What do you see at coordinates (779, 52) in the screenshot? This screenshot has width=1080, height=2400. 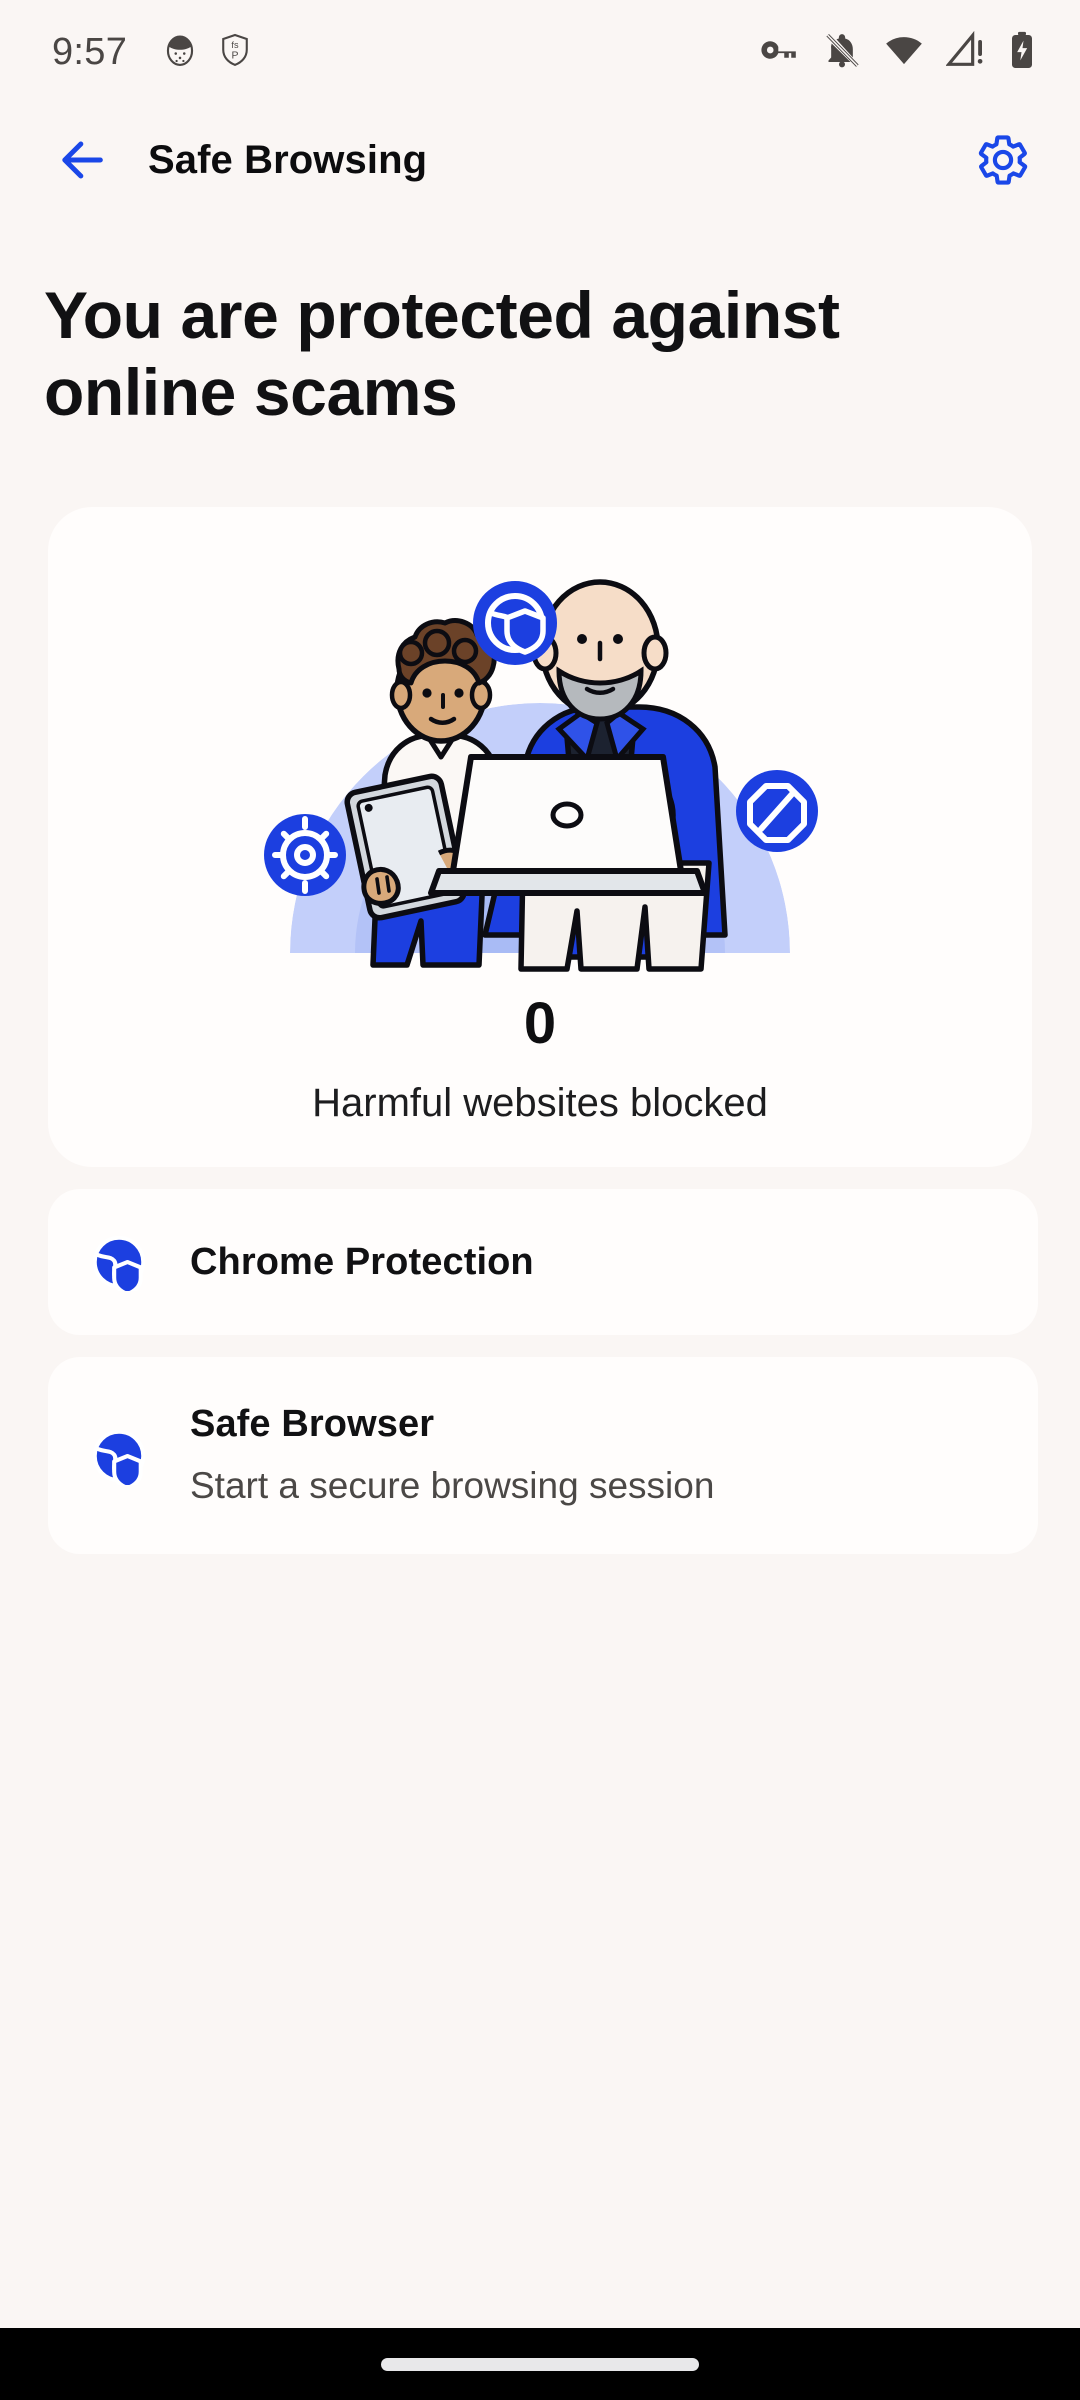 I see `vpn-key-icon` at bounding box center [779, 52].